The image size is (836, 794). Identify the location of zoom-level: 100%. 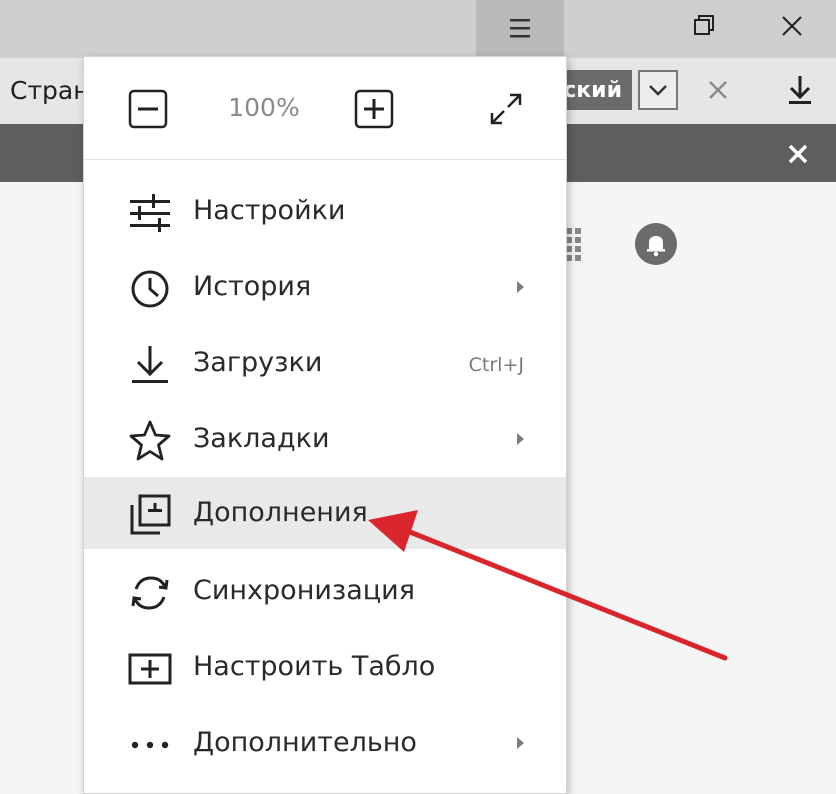
(264, 107).